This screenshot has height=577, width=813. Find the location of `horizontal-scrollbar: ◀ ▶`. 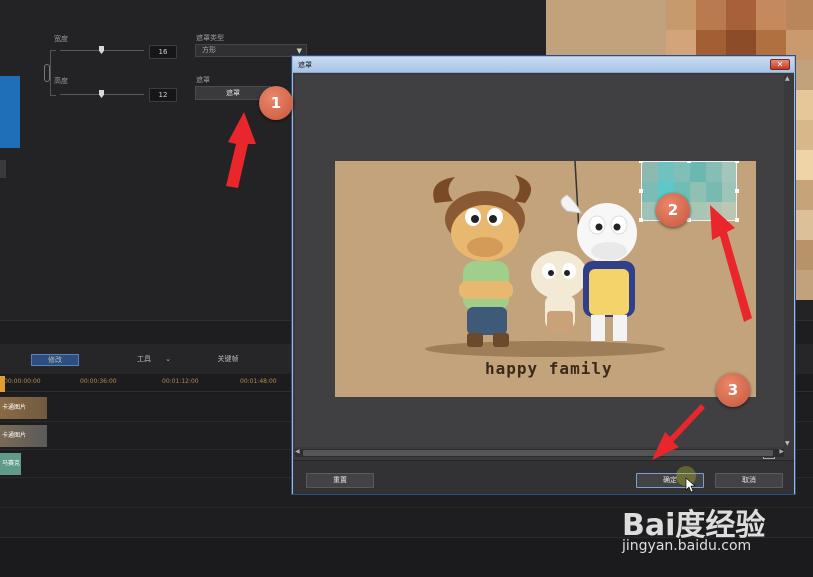

horizontal-scrollbar: ◀ ▶ is located at coordinates (539, 452).